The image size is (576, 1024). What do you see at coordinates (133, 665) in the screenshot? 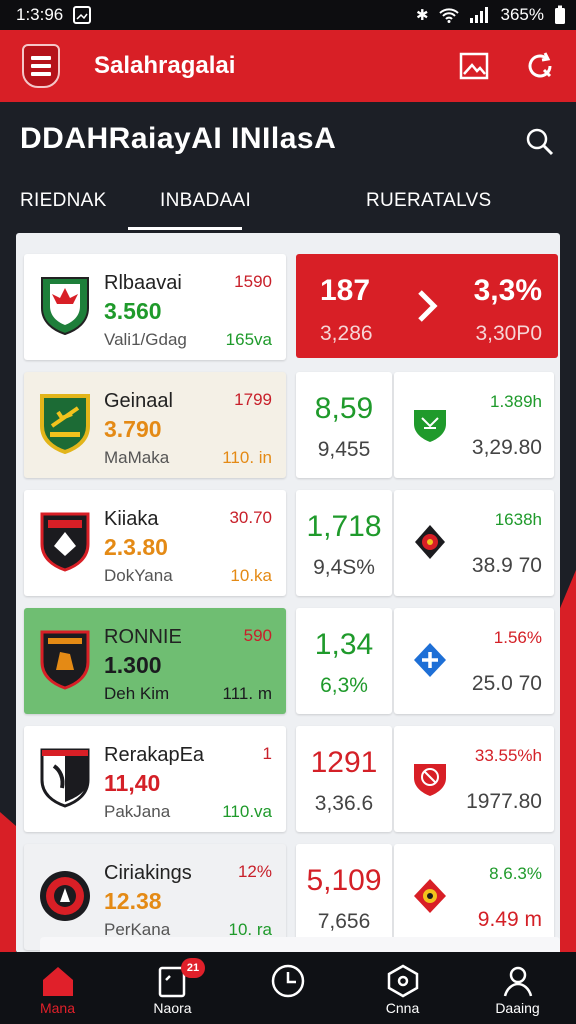
I see `team-score: 1.300` at bounding box center [133, 665].